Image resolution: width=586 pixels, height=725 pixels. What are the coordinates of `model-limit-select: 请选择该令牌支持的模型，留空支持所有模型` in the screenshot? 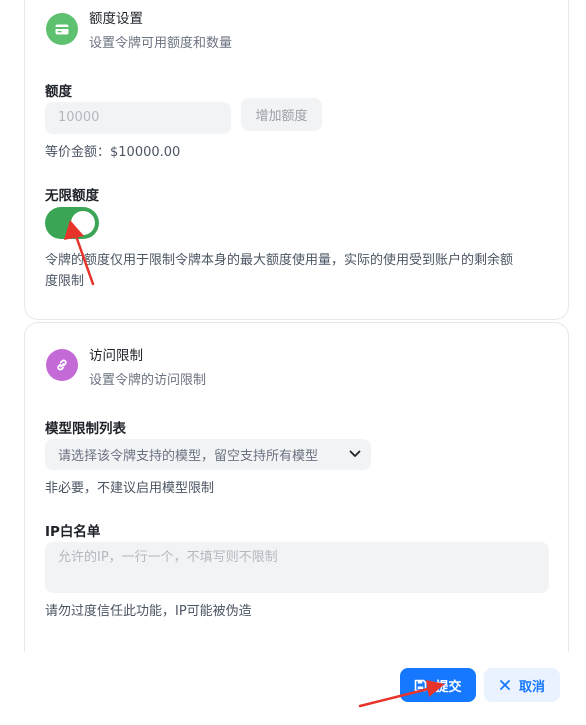 It's located at (208, 454).